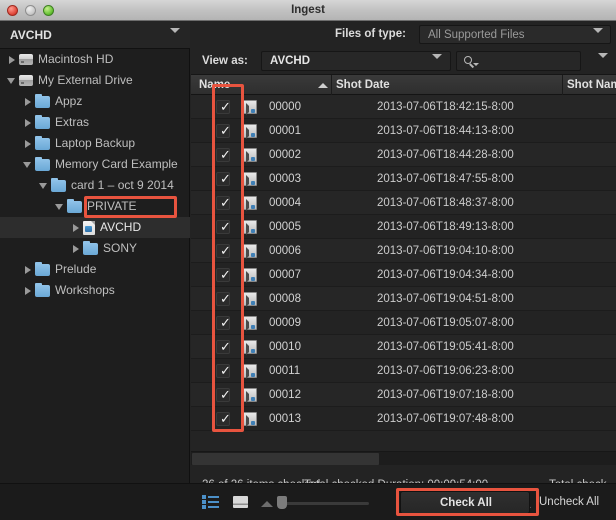 Image resolution: width=616 pixels, height=520 pixels. I want to click on tree-item-prelude: Prelude, so click(95, 269).